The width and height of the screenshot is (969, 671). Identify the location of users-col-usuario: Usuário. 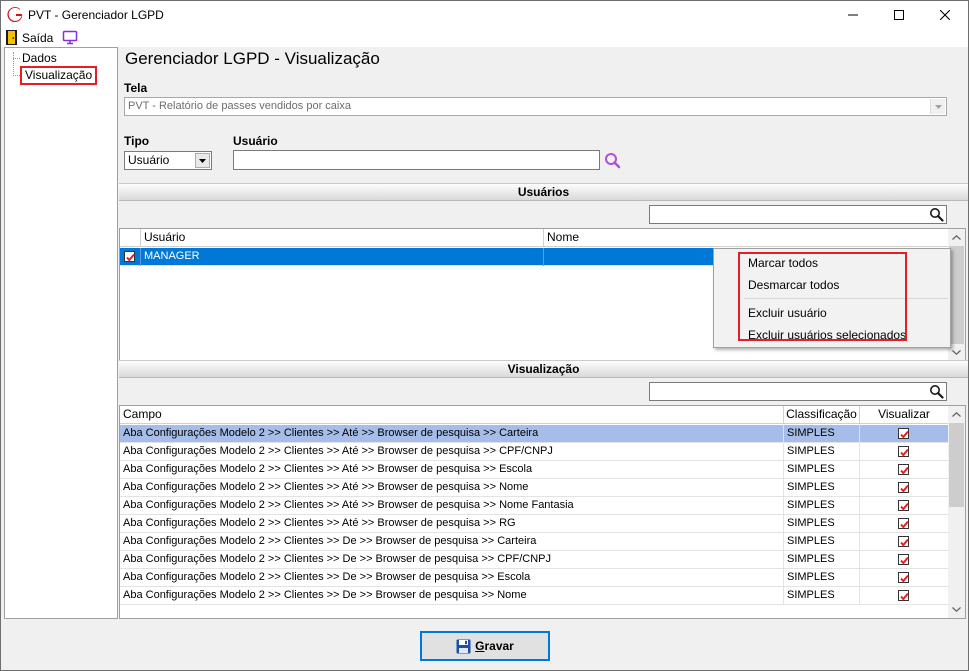
(342, 238).